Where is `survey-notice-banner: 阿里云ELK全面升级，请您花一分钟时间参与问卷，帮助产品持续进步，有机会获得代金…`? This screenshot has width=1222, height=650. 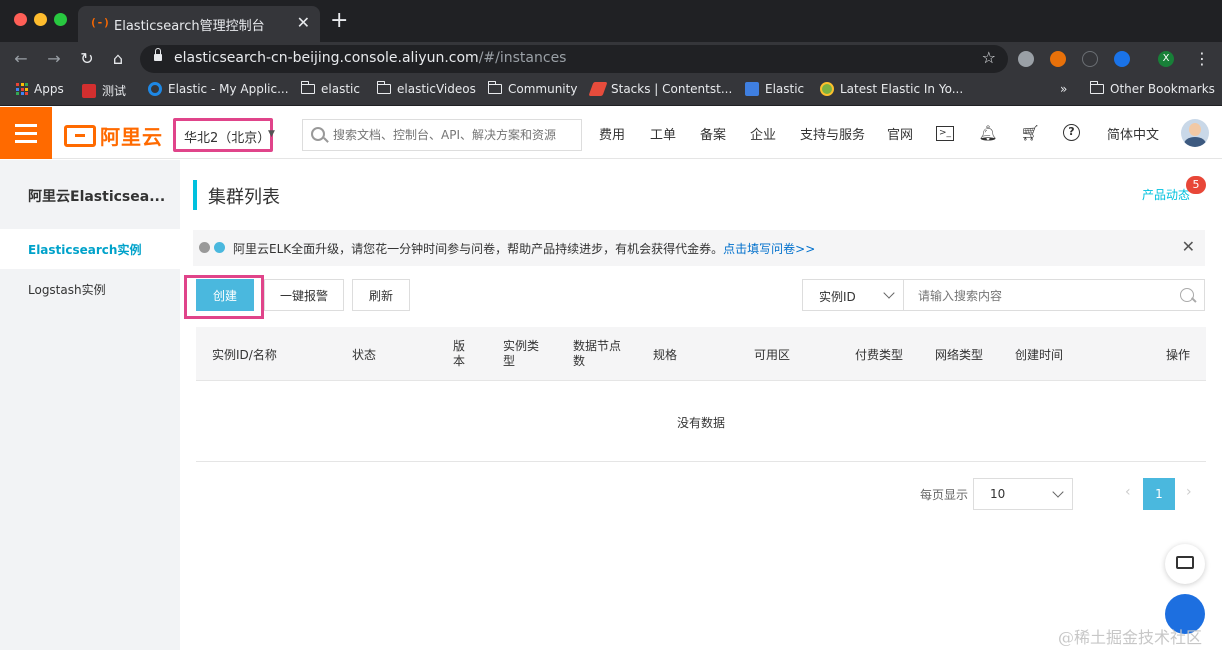 survey-notice-banner: 阿里云ELK全面升级，请您花一分钟时间参与问卷，帮助产品持续进步，有机会获得代金… is located at coordinates (699, 248).